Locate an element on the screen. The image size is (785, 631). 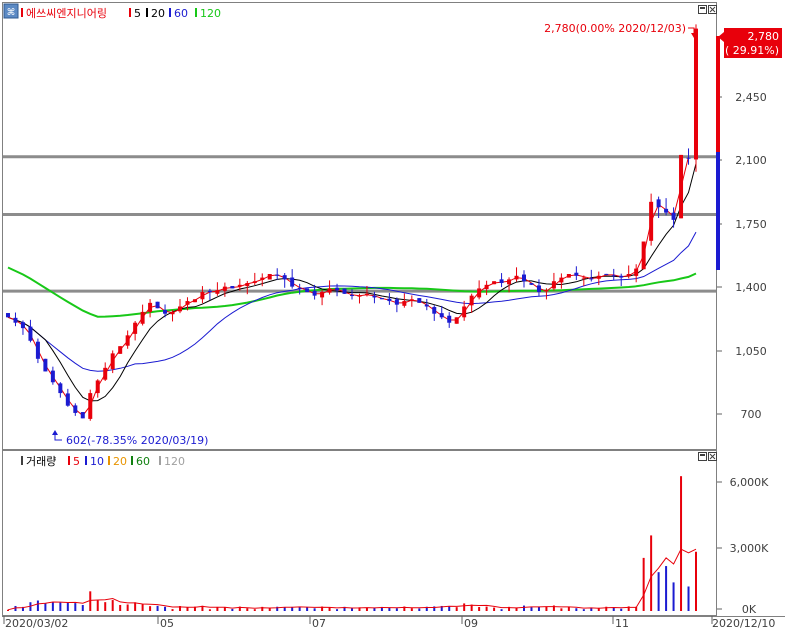
price-tick: 2,450 is located at coordinates (751, 97).